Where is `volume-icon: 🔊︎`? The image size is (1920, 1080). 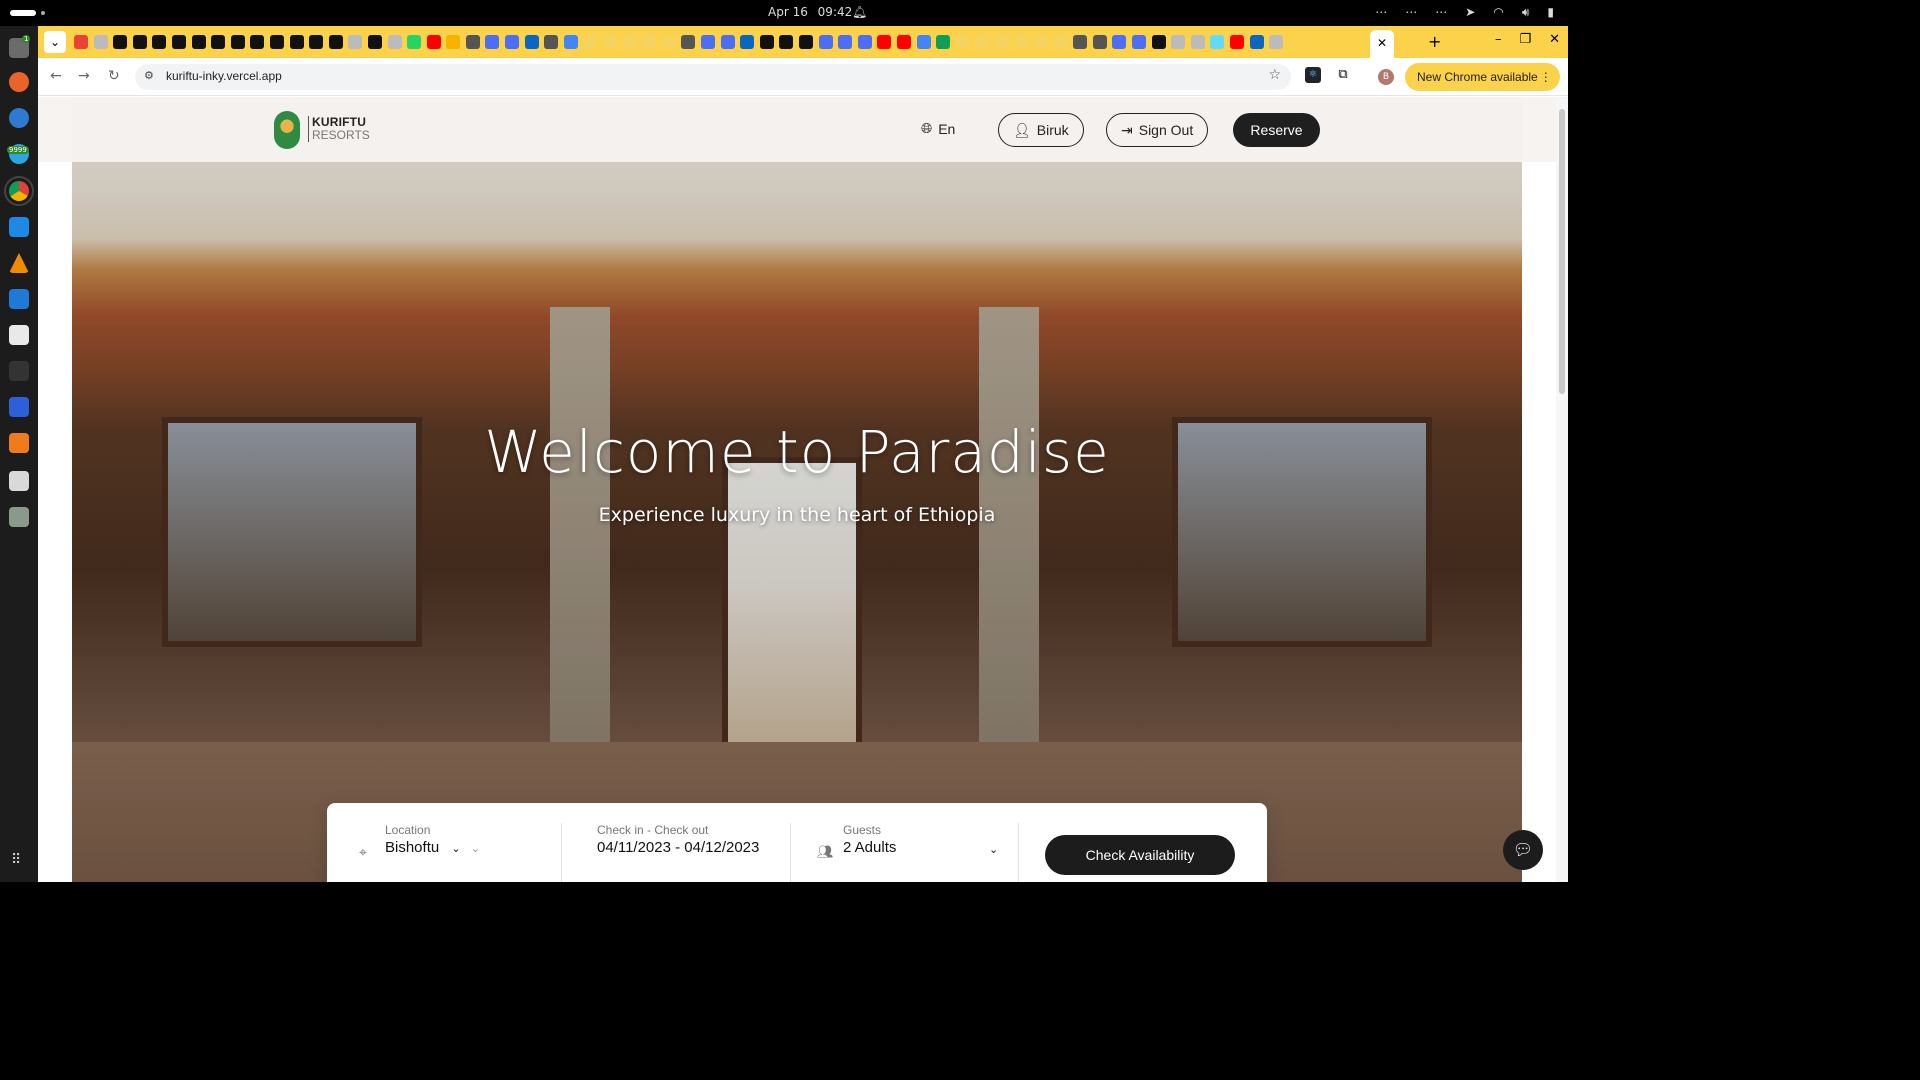
volume-icon: 🔊︎ is located at coordinates (1526, 12).